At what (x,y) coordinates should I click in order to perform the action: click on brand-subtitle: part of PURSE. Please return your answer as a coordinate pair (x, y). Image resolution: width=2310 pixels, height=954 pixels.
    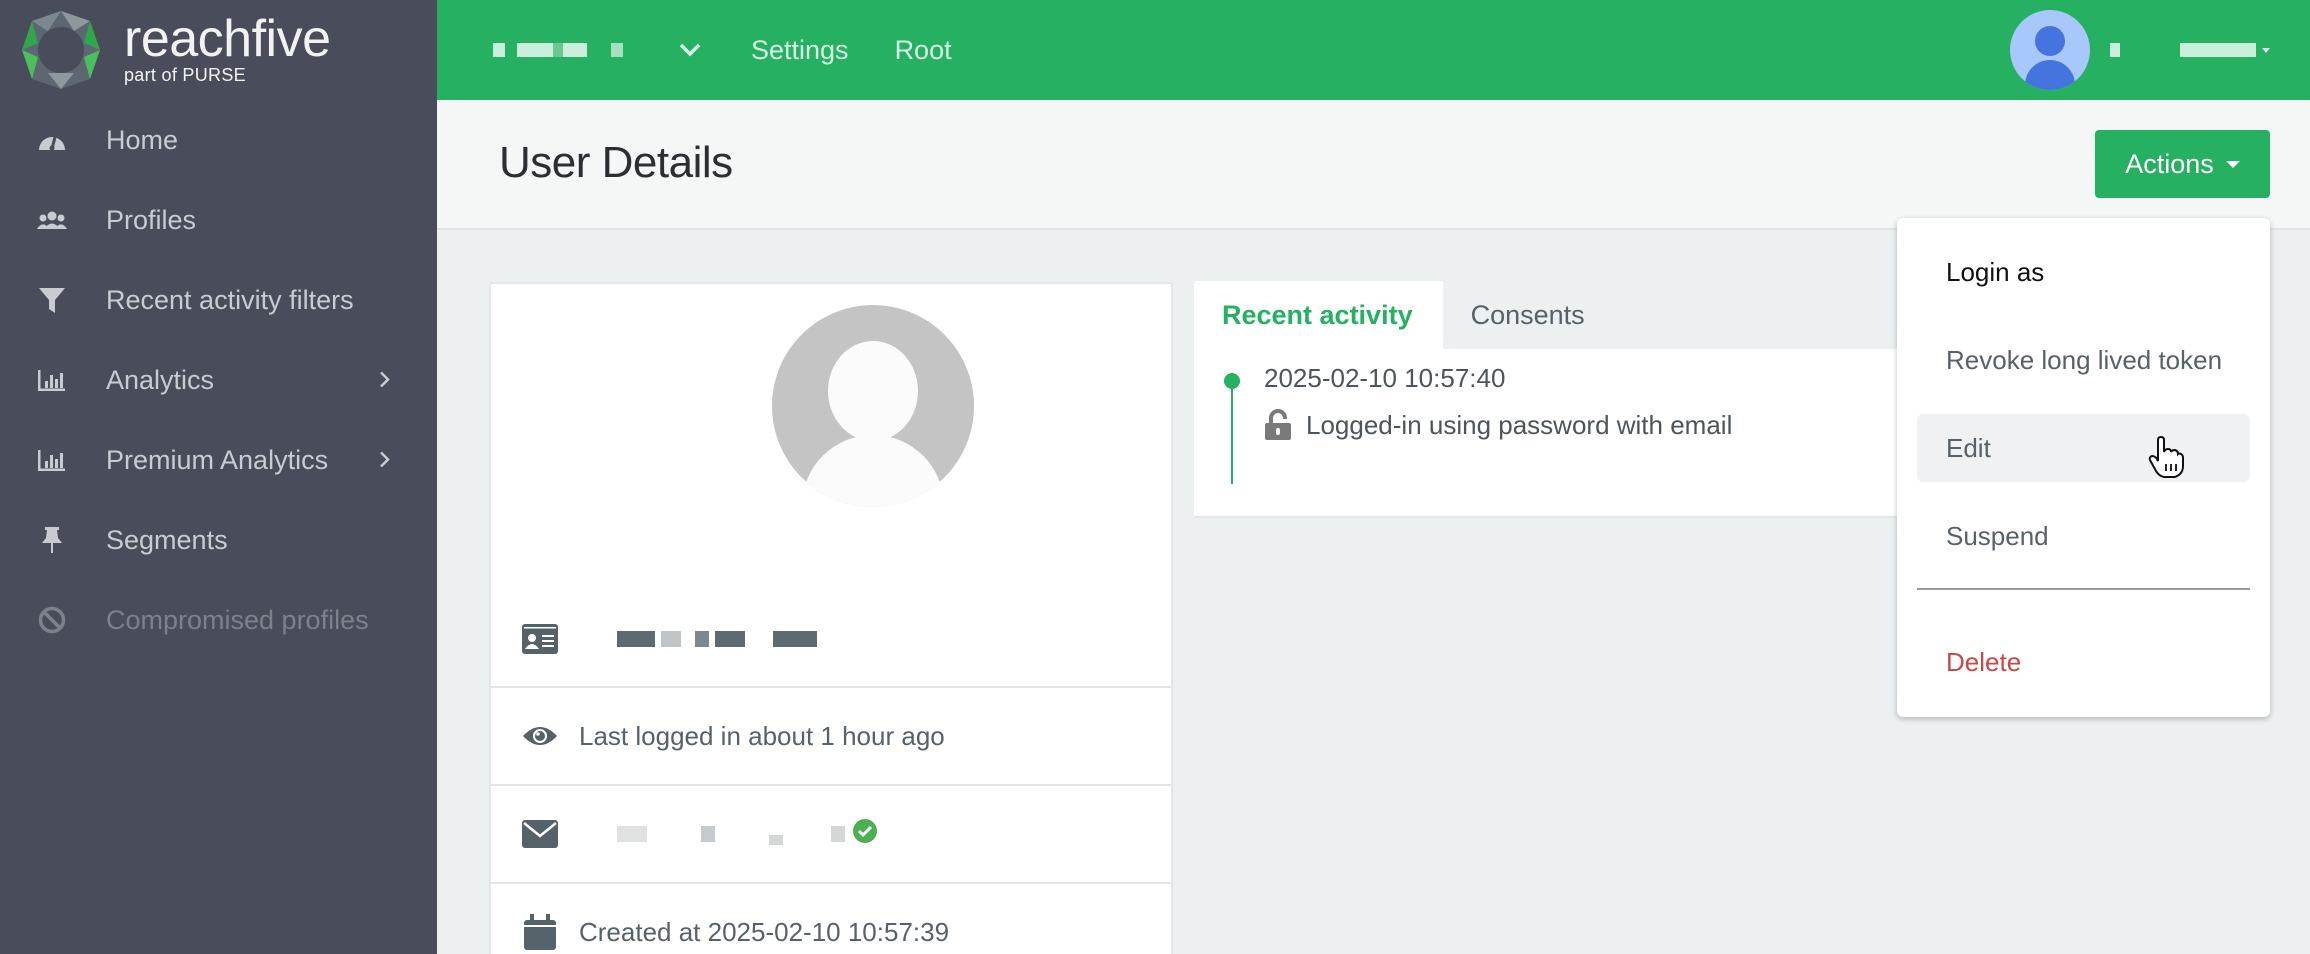
    Looking at the image, I should click on (185, 74).